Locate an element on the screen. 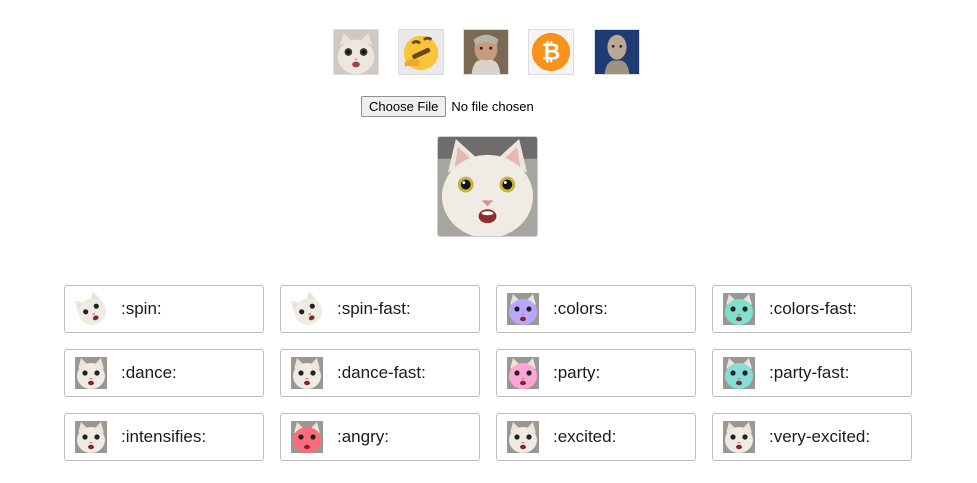 This screenshot has height=483, width=977. effect-tile: :colors: is located at coordinates (596, 309).